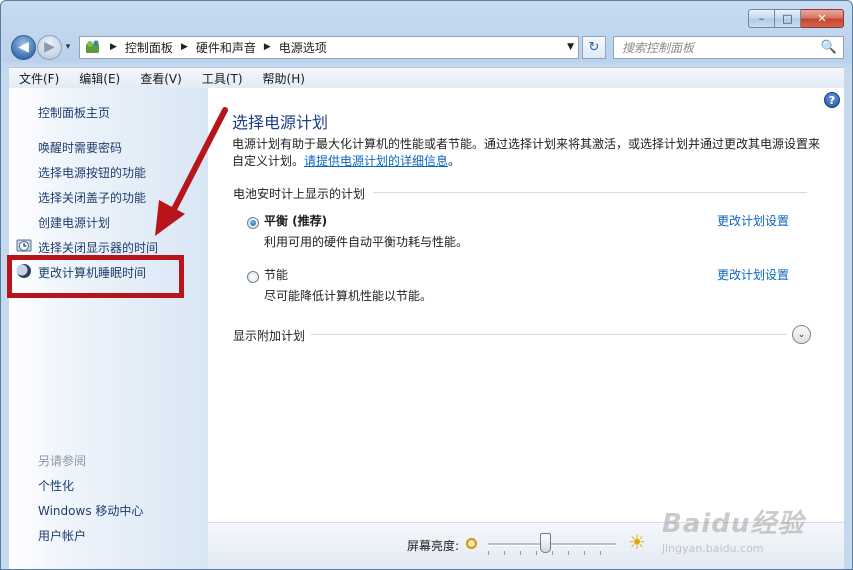 Image resolution: width=853 pixels, height=570 pixels. I want to click on baidu-watermark: Baidu经验 jingyan.baidu.com, so click(747, 533).